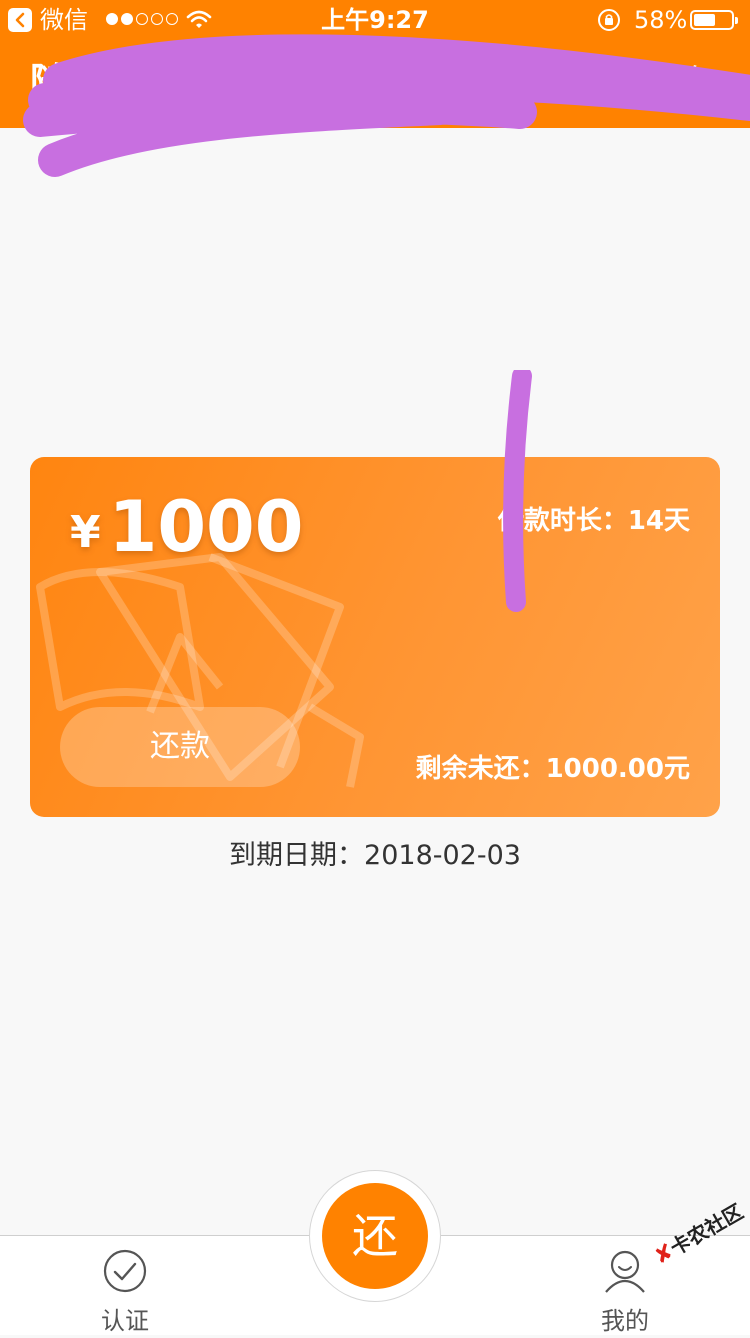  Describe the element at coordinates (625, 1321) in the screenshot. I see `tab-mine-label: 我的` at that location.